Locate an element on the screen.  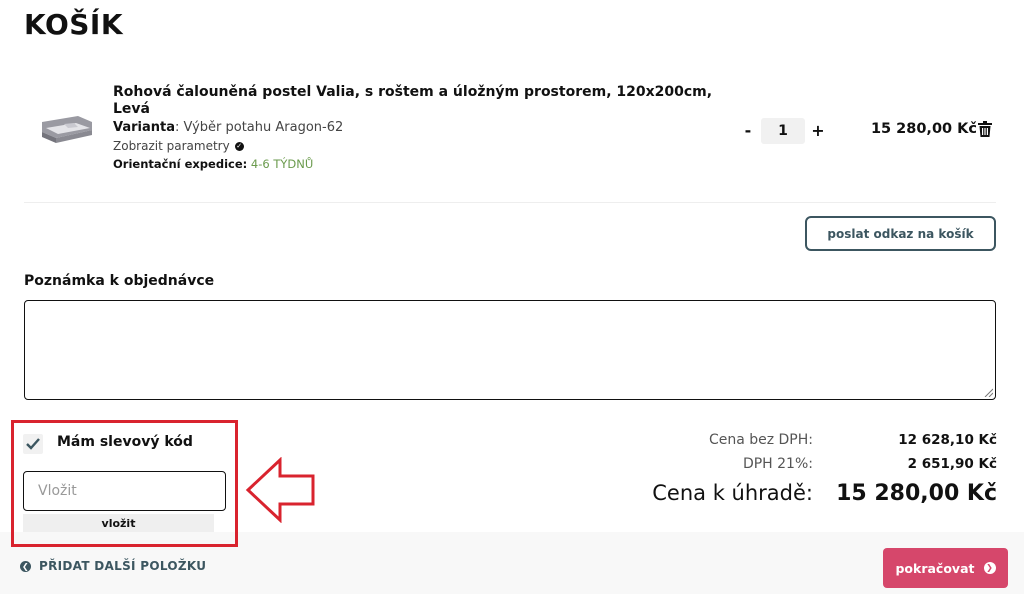
order-note-label: Poznámka k objednávce is located at coordinates (119, 281).